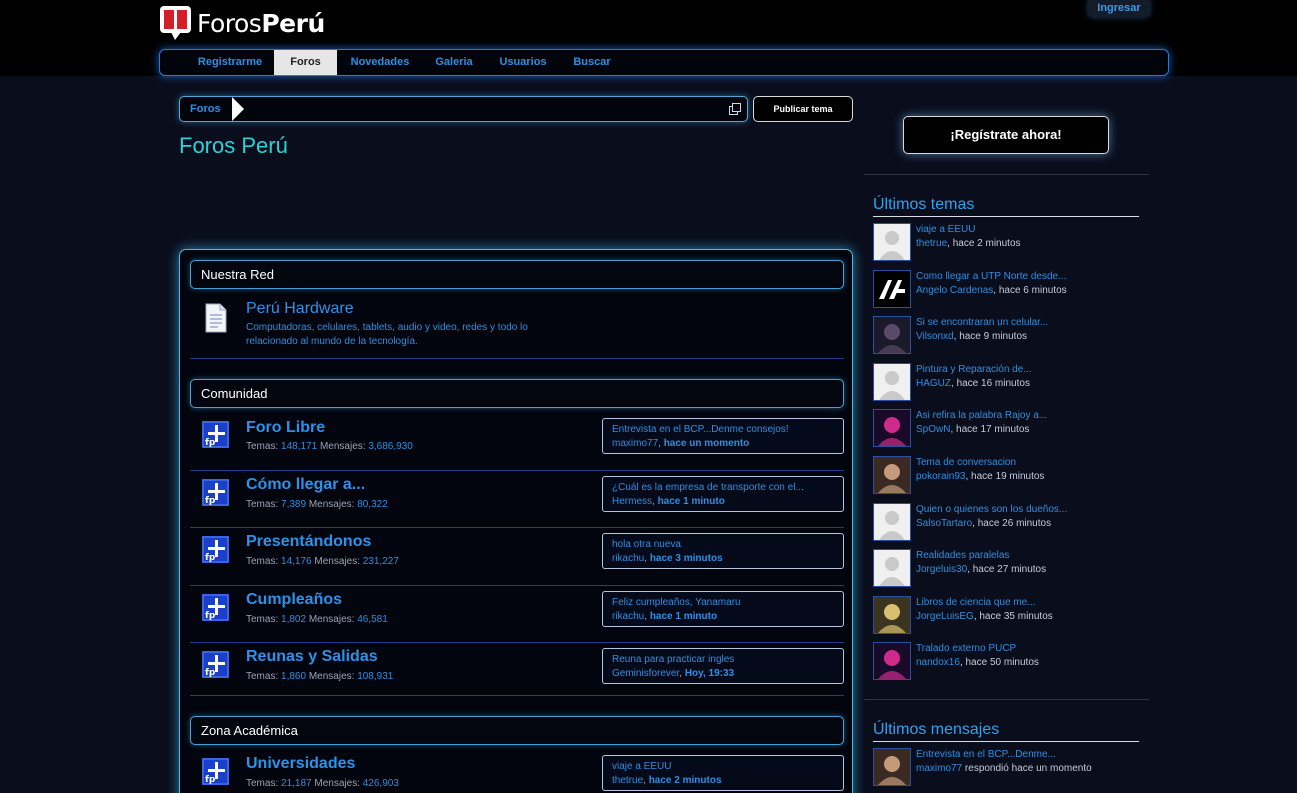 This screenshot has height=793, width=1297. I want to click on logo-text-peru: Perú, so click(293, 23).